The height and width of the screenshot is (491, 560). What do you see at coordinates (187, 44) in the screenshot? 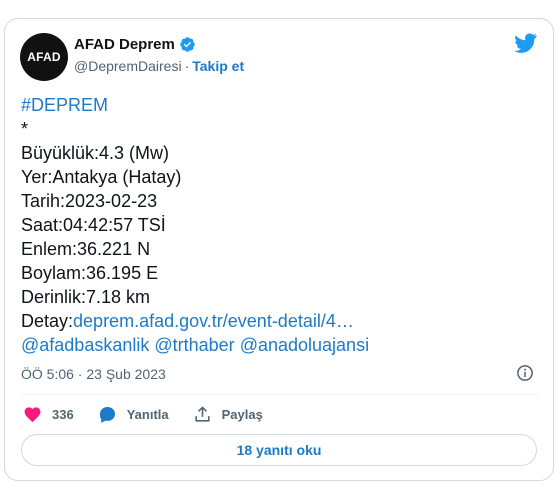
I see `verified-badge-icon` at bounding box center [187, 44].